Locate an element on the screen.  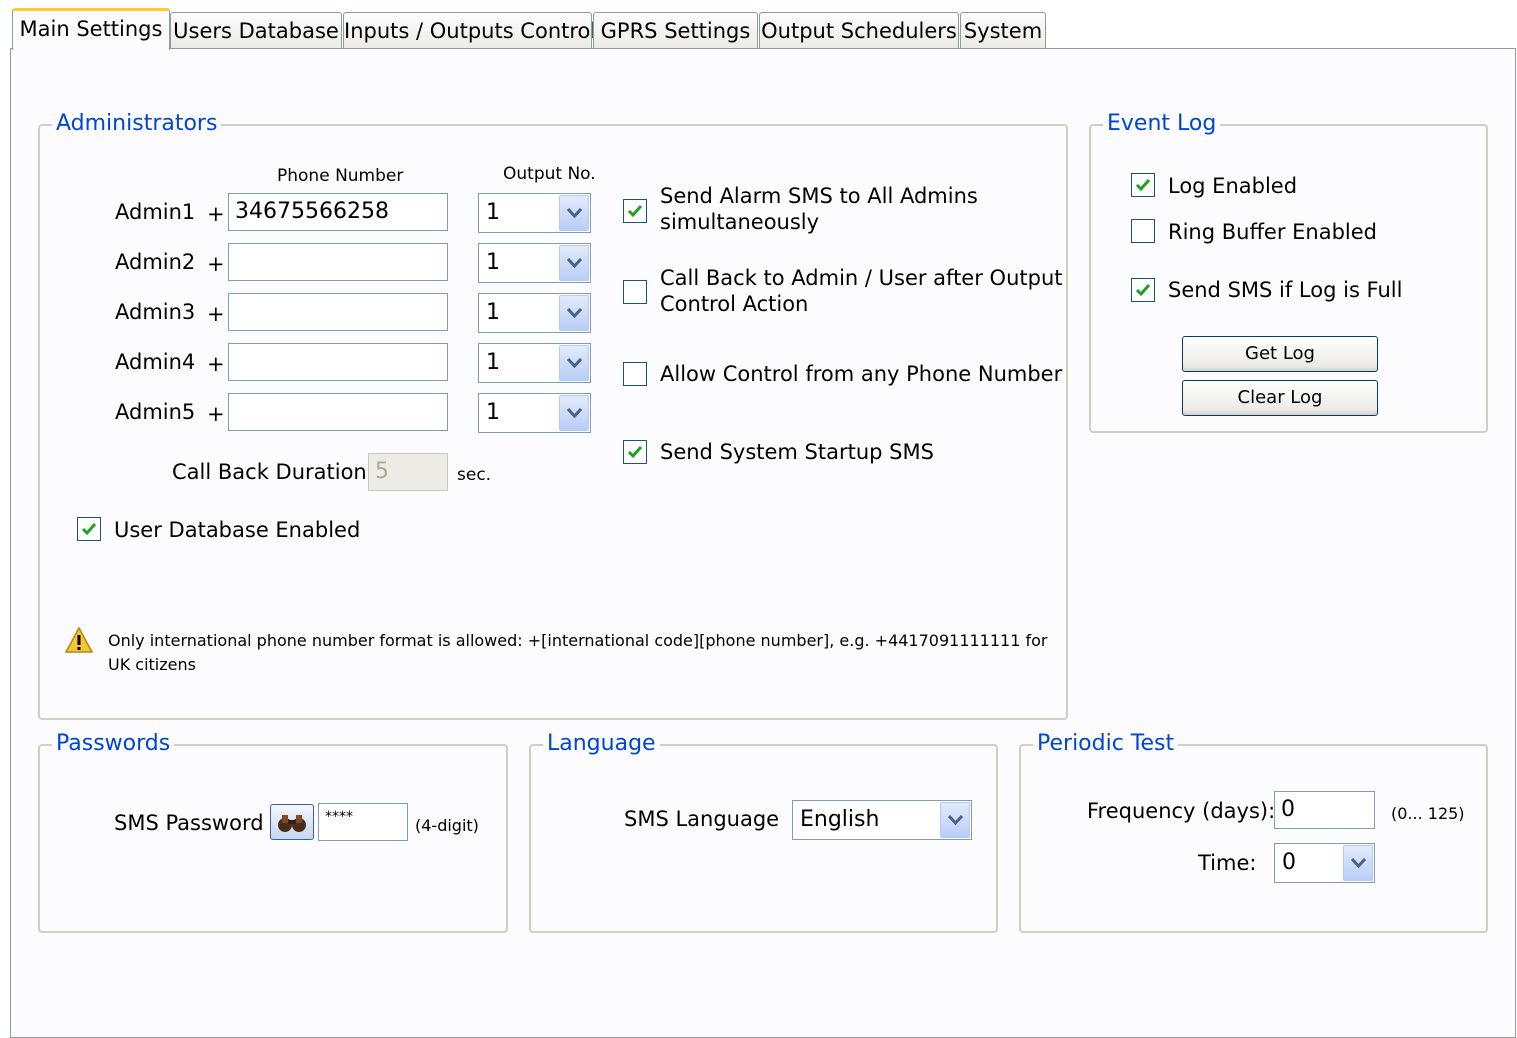
admin5-output-value: 1 is located at coordinates (493, 412).